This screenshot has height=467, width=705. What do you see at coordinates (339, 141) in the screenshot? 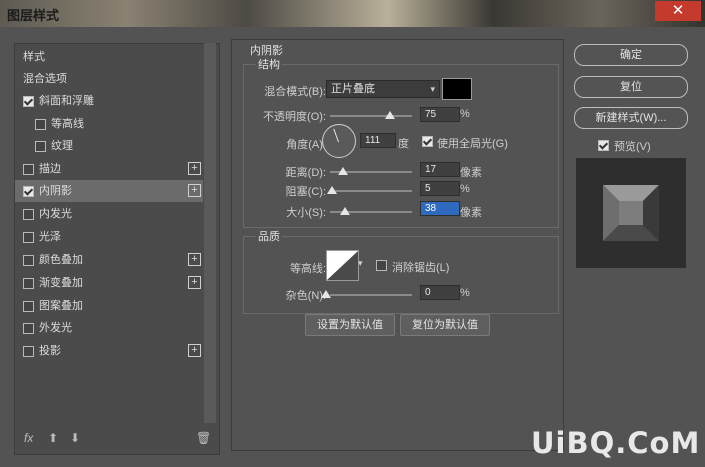
I see `angle-dial` at bounding box center [339, 141].